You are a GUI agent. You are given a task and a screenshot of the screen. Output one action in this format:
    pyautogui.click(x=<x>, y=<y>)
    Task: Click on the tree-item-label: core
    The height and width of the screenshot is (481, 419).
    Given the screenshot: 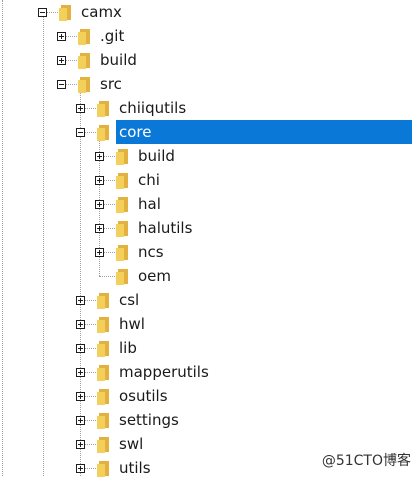 What is the action you would take?
    pyautogui.click(x=264, y=132)
    